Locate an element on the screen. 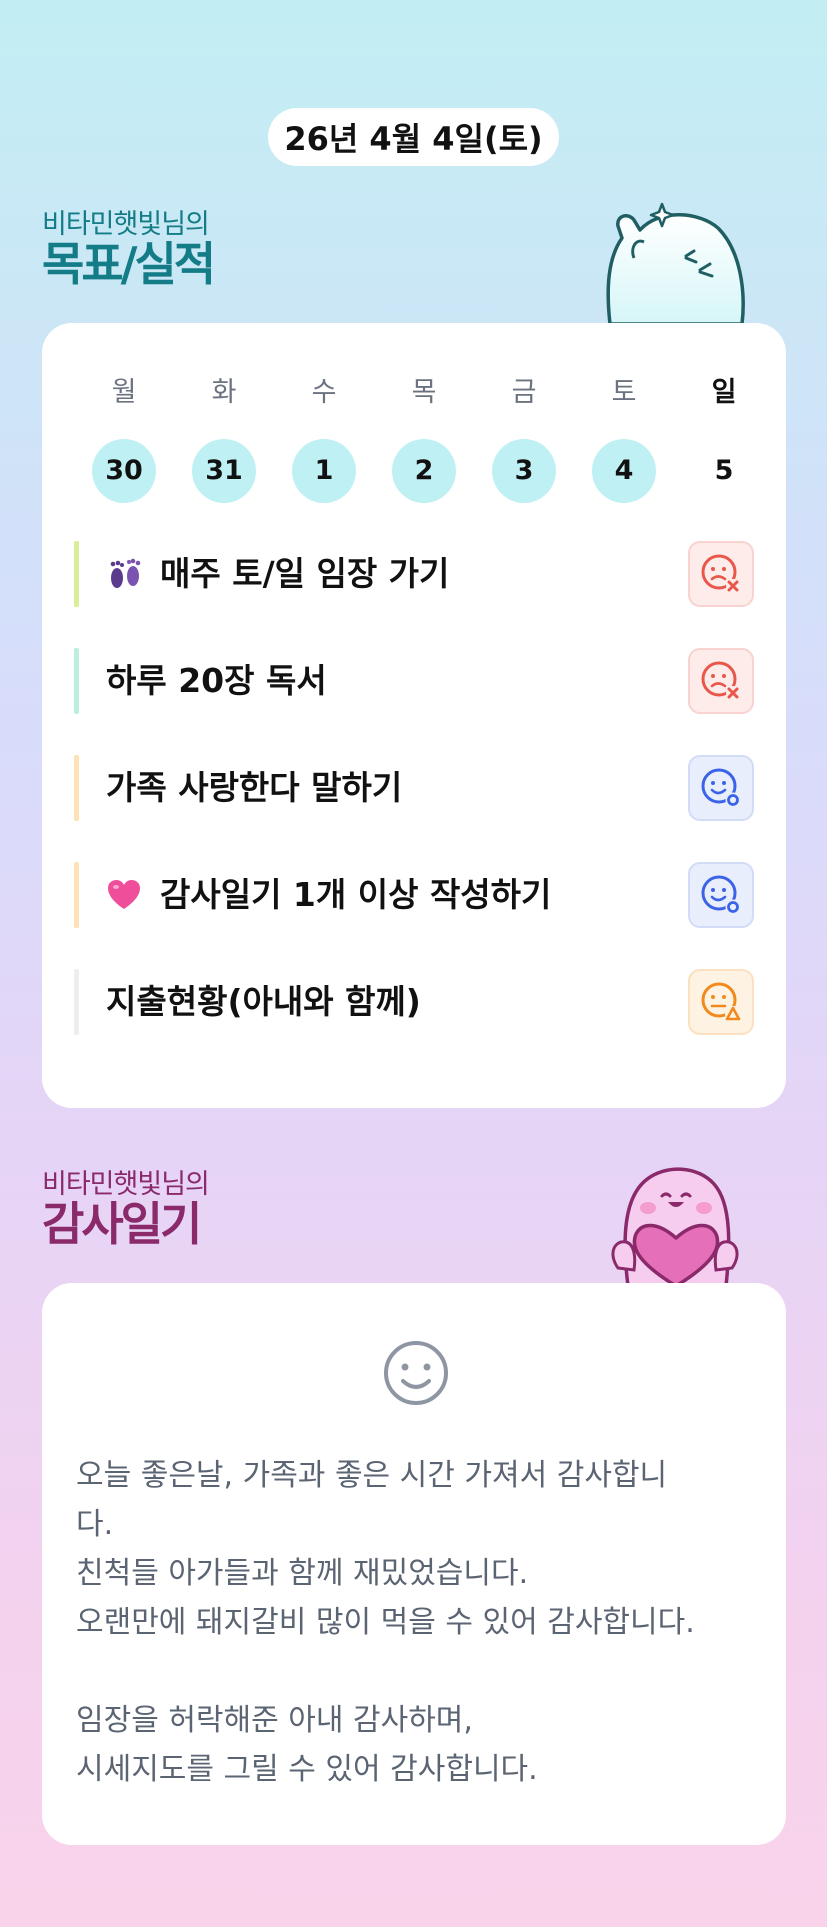 The image size is (827, 1927). weekday-label: 목 is located at coordinates (424, 392).